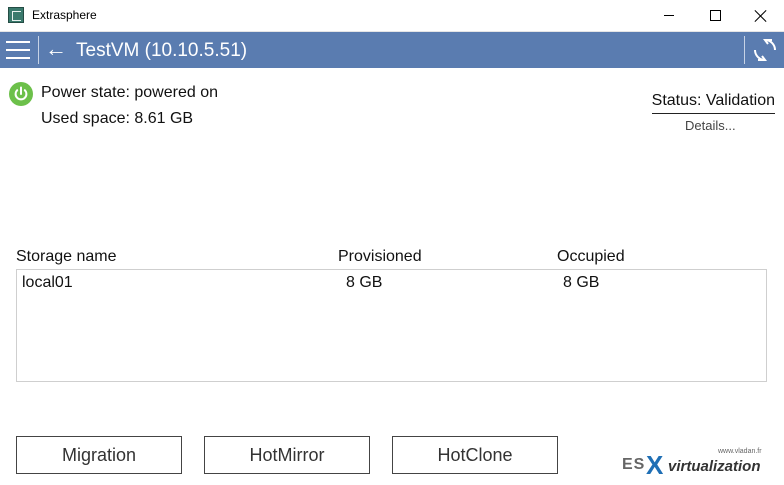 This screenshot has height=485, width=784. I want to click on close-button, so click(761, 15).